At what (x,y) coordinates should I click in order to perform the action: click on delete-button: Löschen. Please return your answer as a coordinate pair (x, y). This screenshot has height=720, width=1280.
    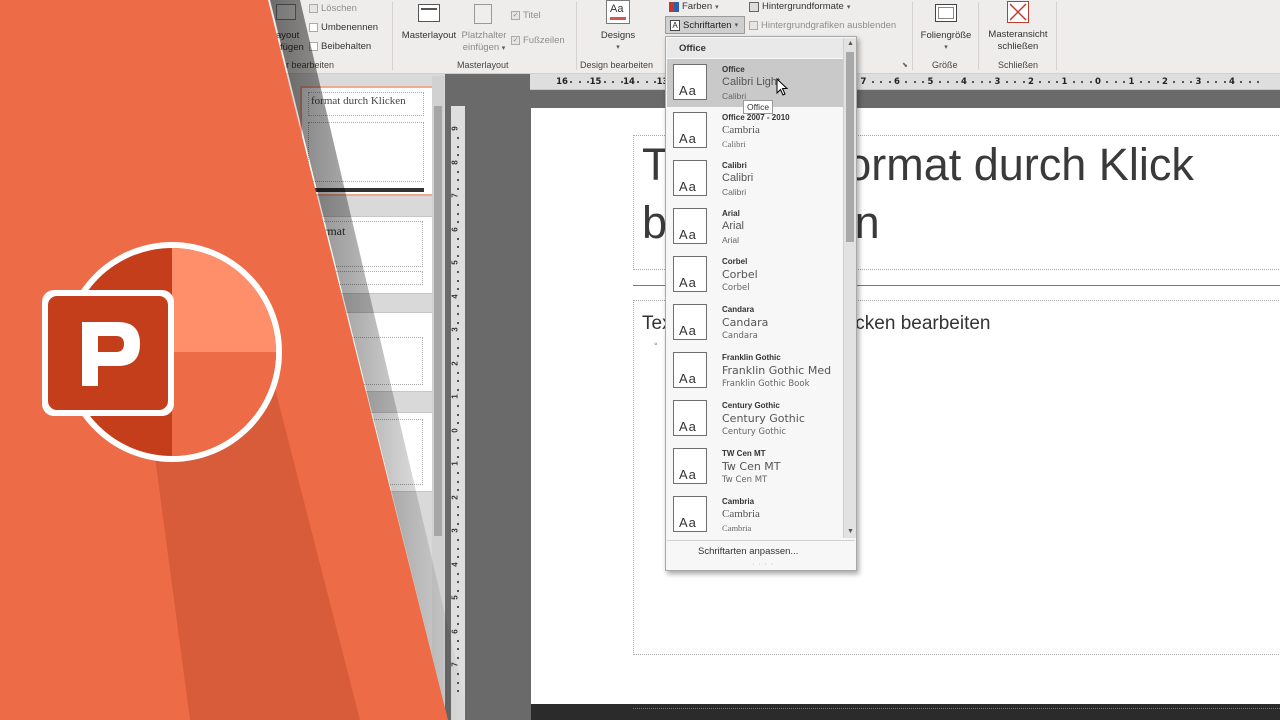
    Looking at the image, I should click on (333, 8).